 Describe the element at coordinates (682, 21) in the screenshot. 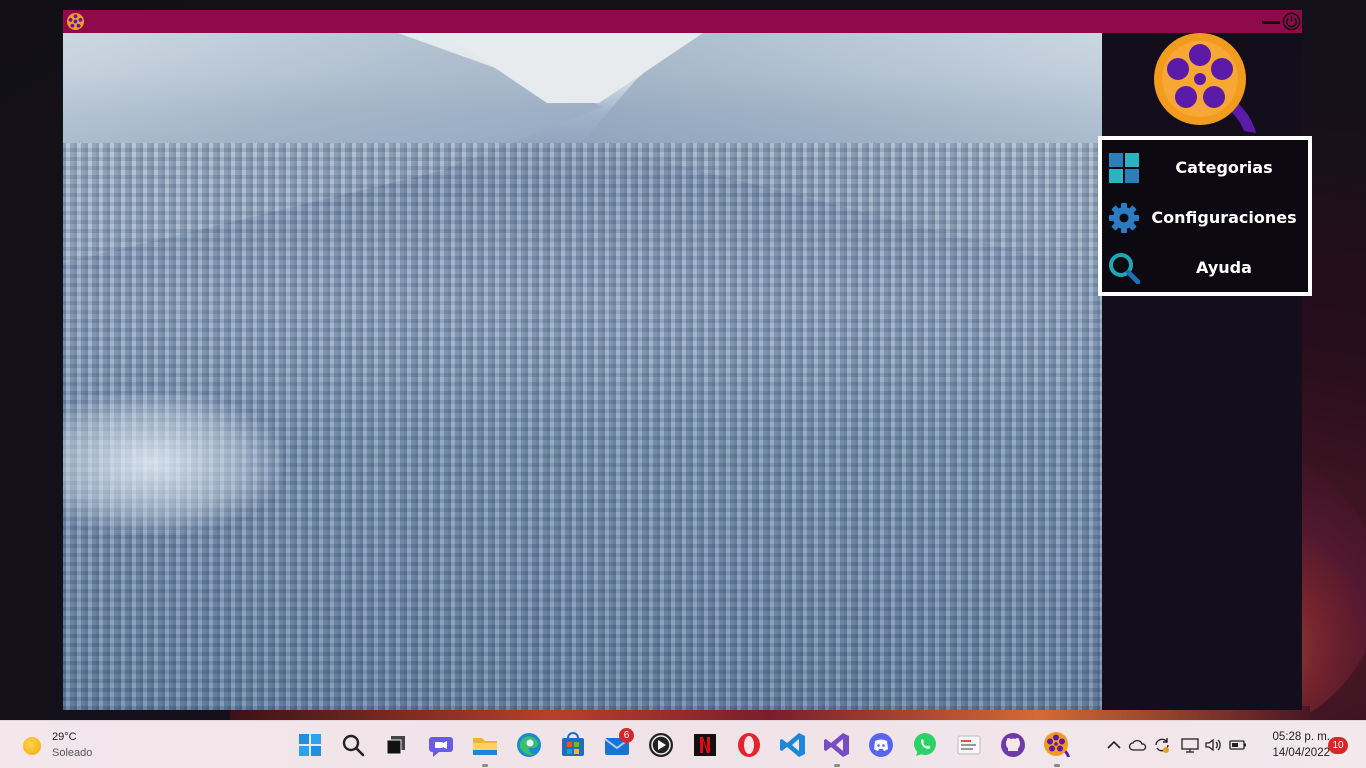

I see `title-bar` at that location.